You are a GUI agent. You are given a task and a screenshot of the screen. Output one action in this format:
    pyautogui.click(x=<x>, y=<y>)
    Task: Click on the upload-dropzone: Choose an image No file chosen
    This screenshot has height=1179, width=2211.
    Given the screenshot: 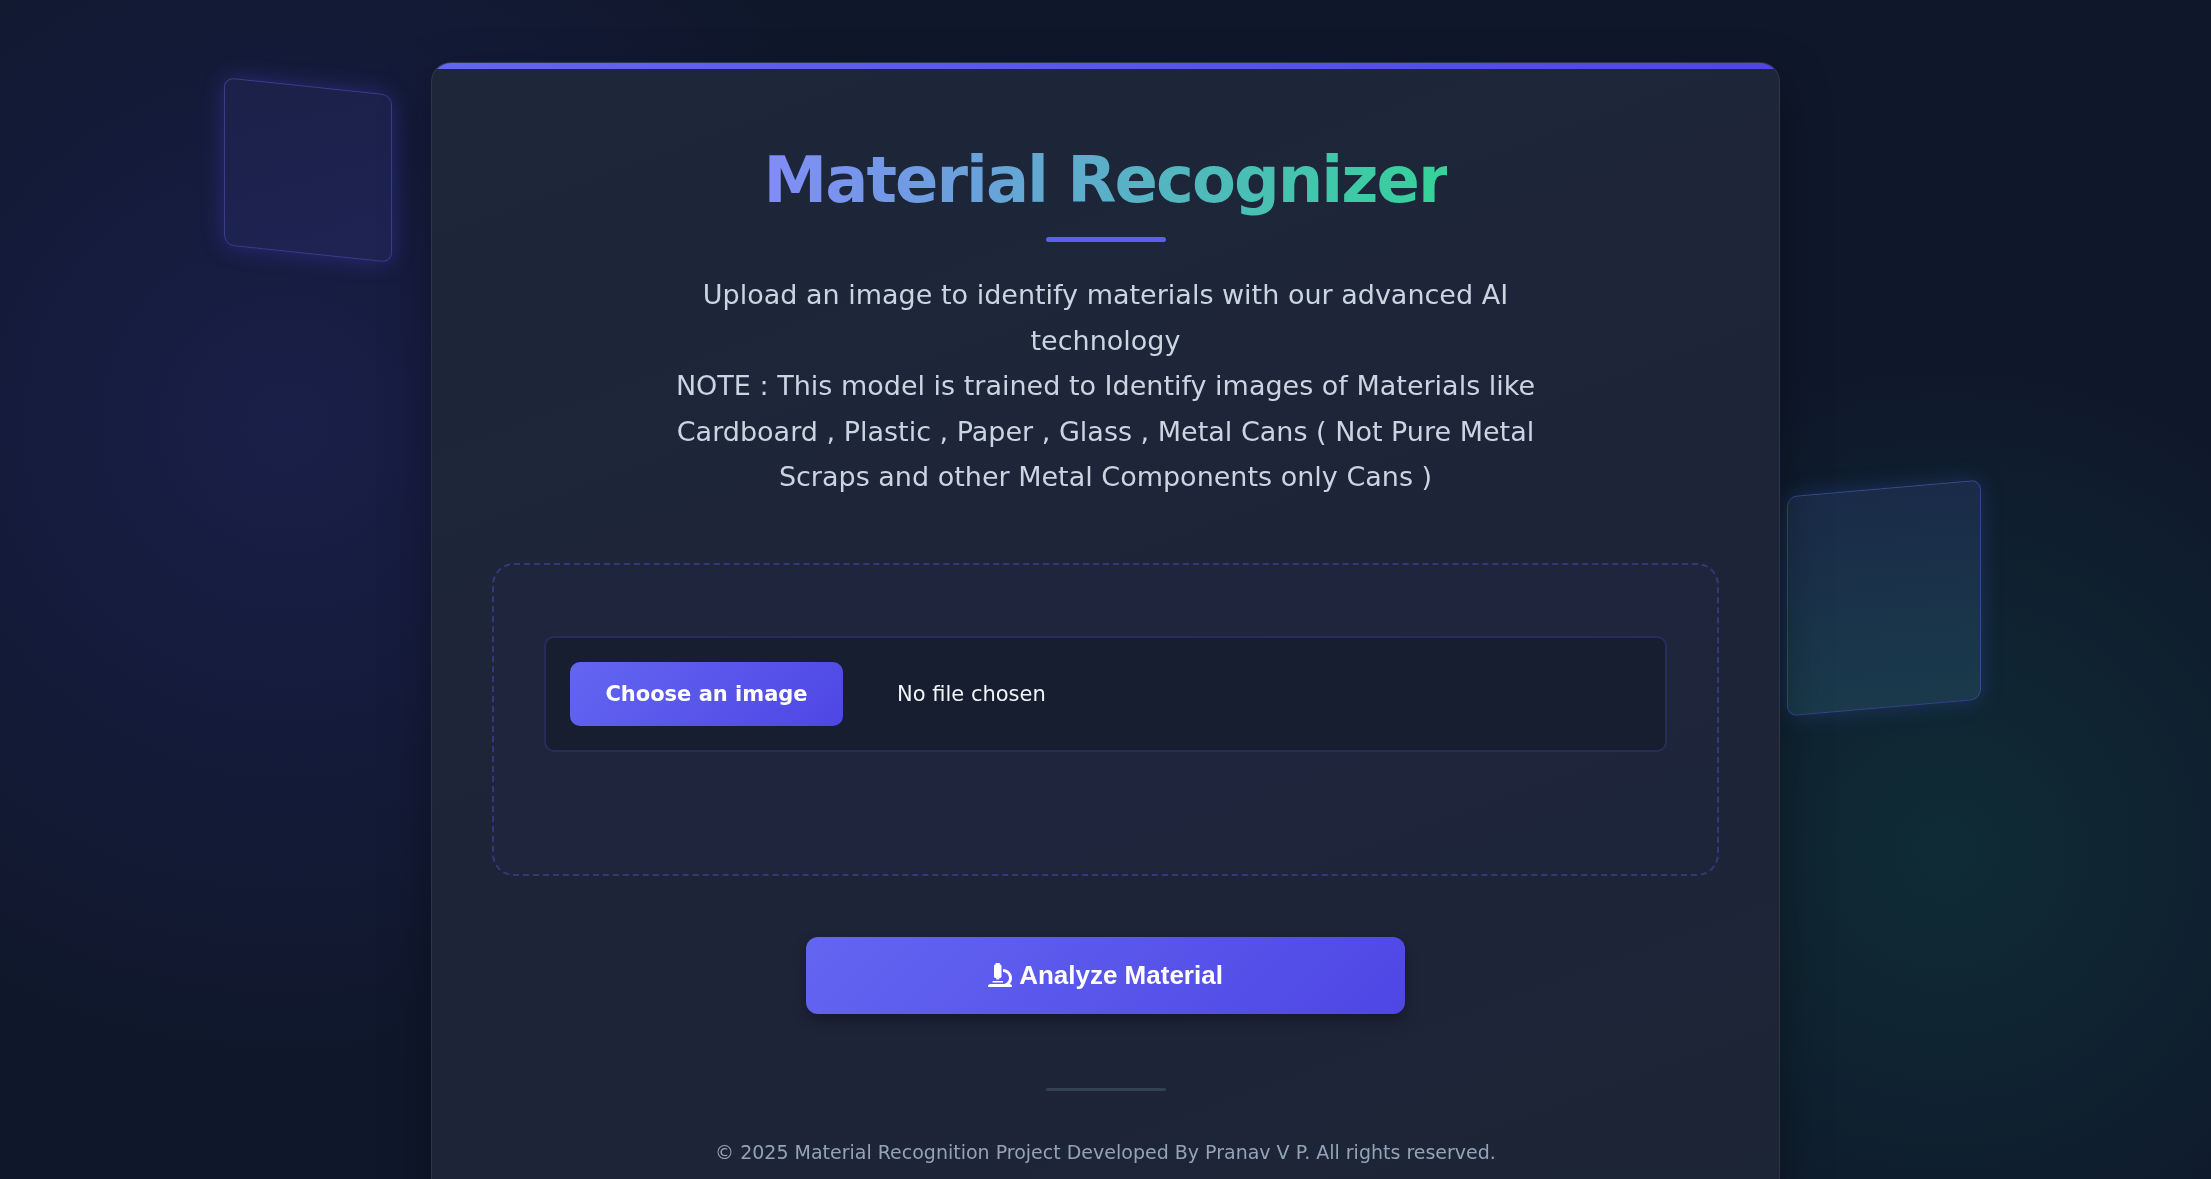 What is the action you would take?
    pyautogui.click(x=1105, y=719)
    